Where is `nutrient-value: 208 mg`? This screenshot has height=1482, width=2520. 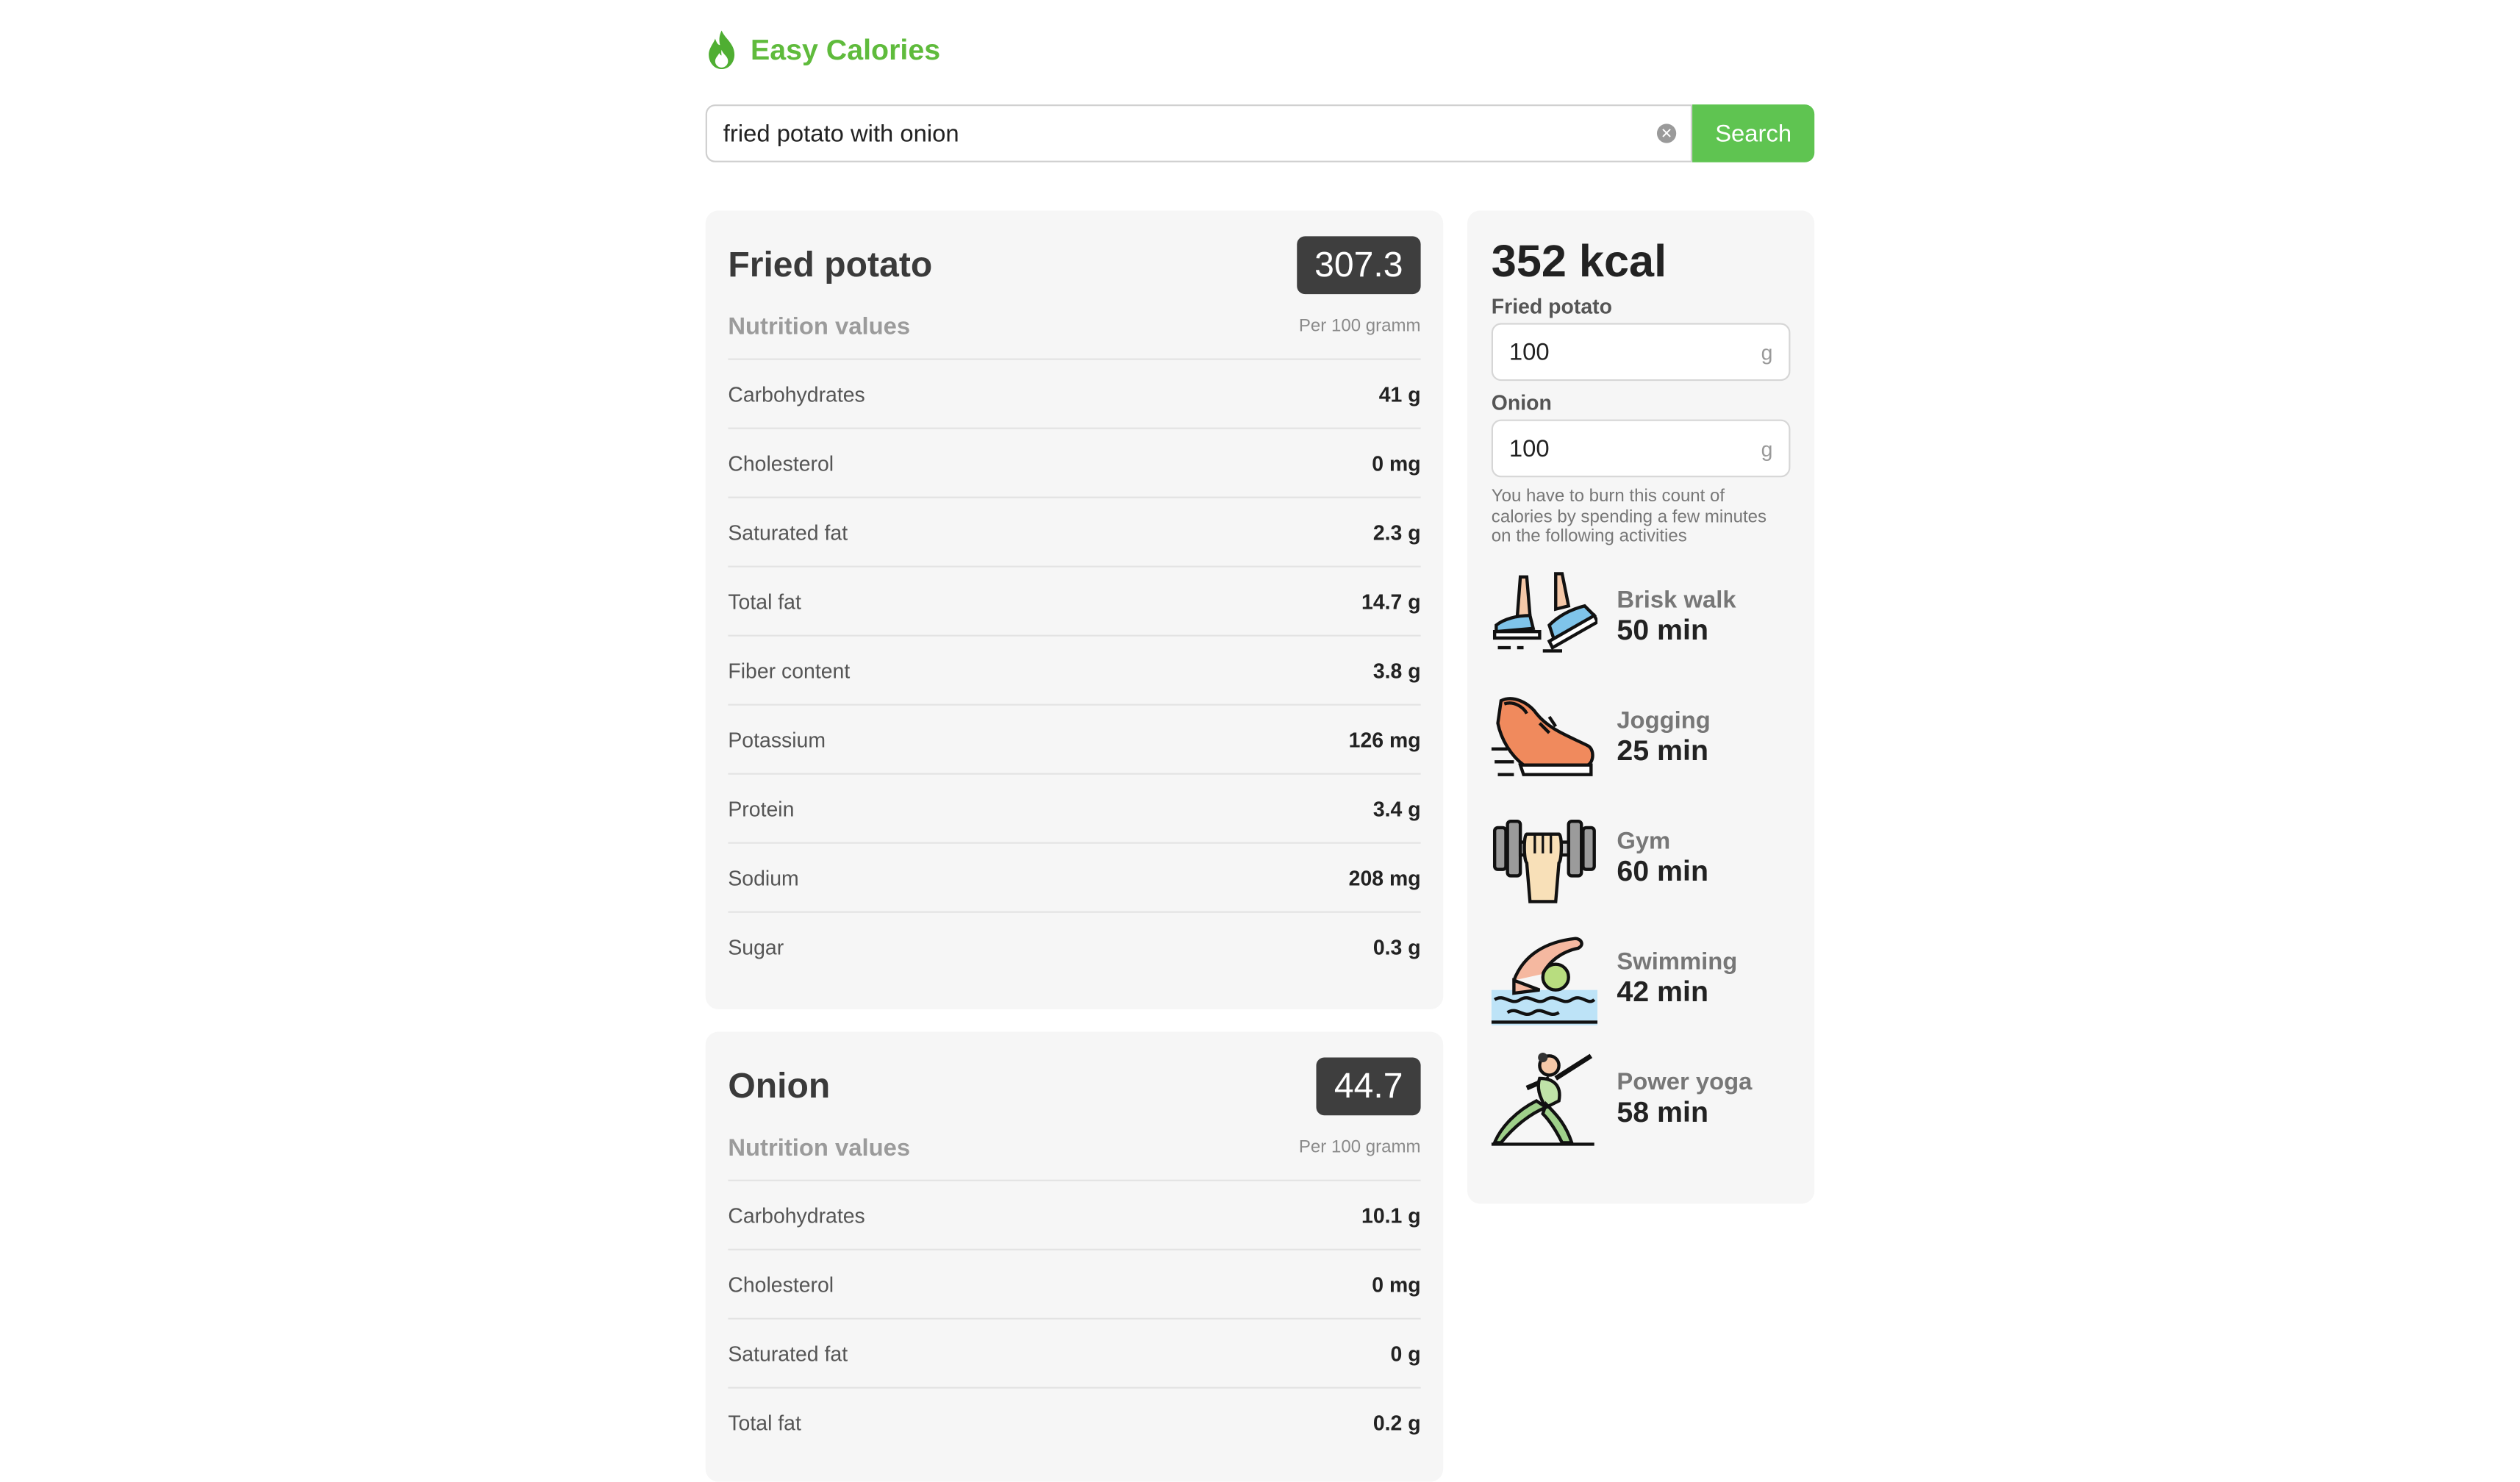
nutrient-value: 208 mg is located at coordinates (1384, 878).